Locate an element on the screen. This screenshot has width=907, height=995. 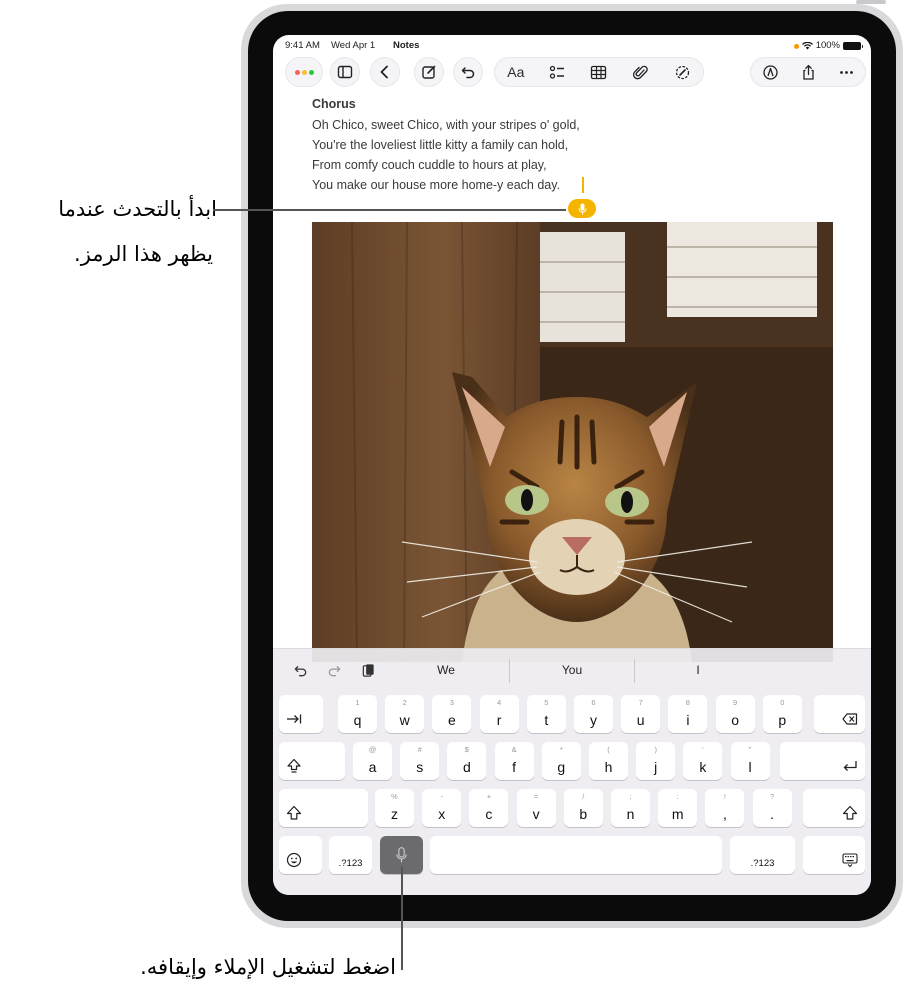
return-key is located at coordinates (822, 761).